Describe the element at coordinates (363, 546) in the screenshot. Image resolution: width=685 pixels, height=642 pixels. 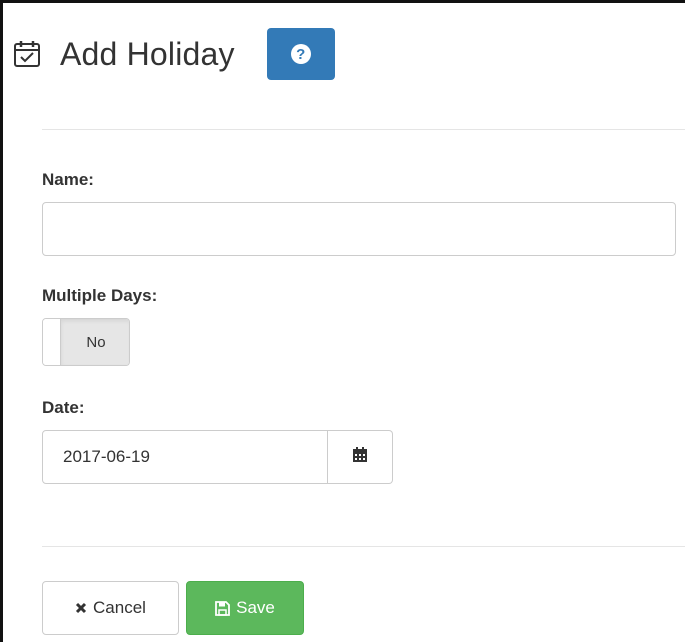
I see `footer-divider` at that location.